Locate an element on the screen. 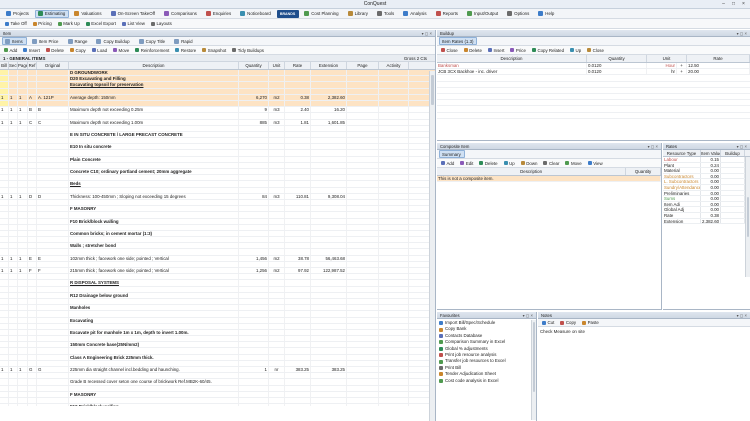 The image size is (750, 421). minimize-button: – is located at coordinates (723, 4).